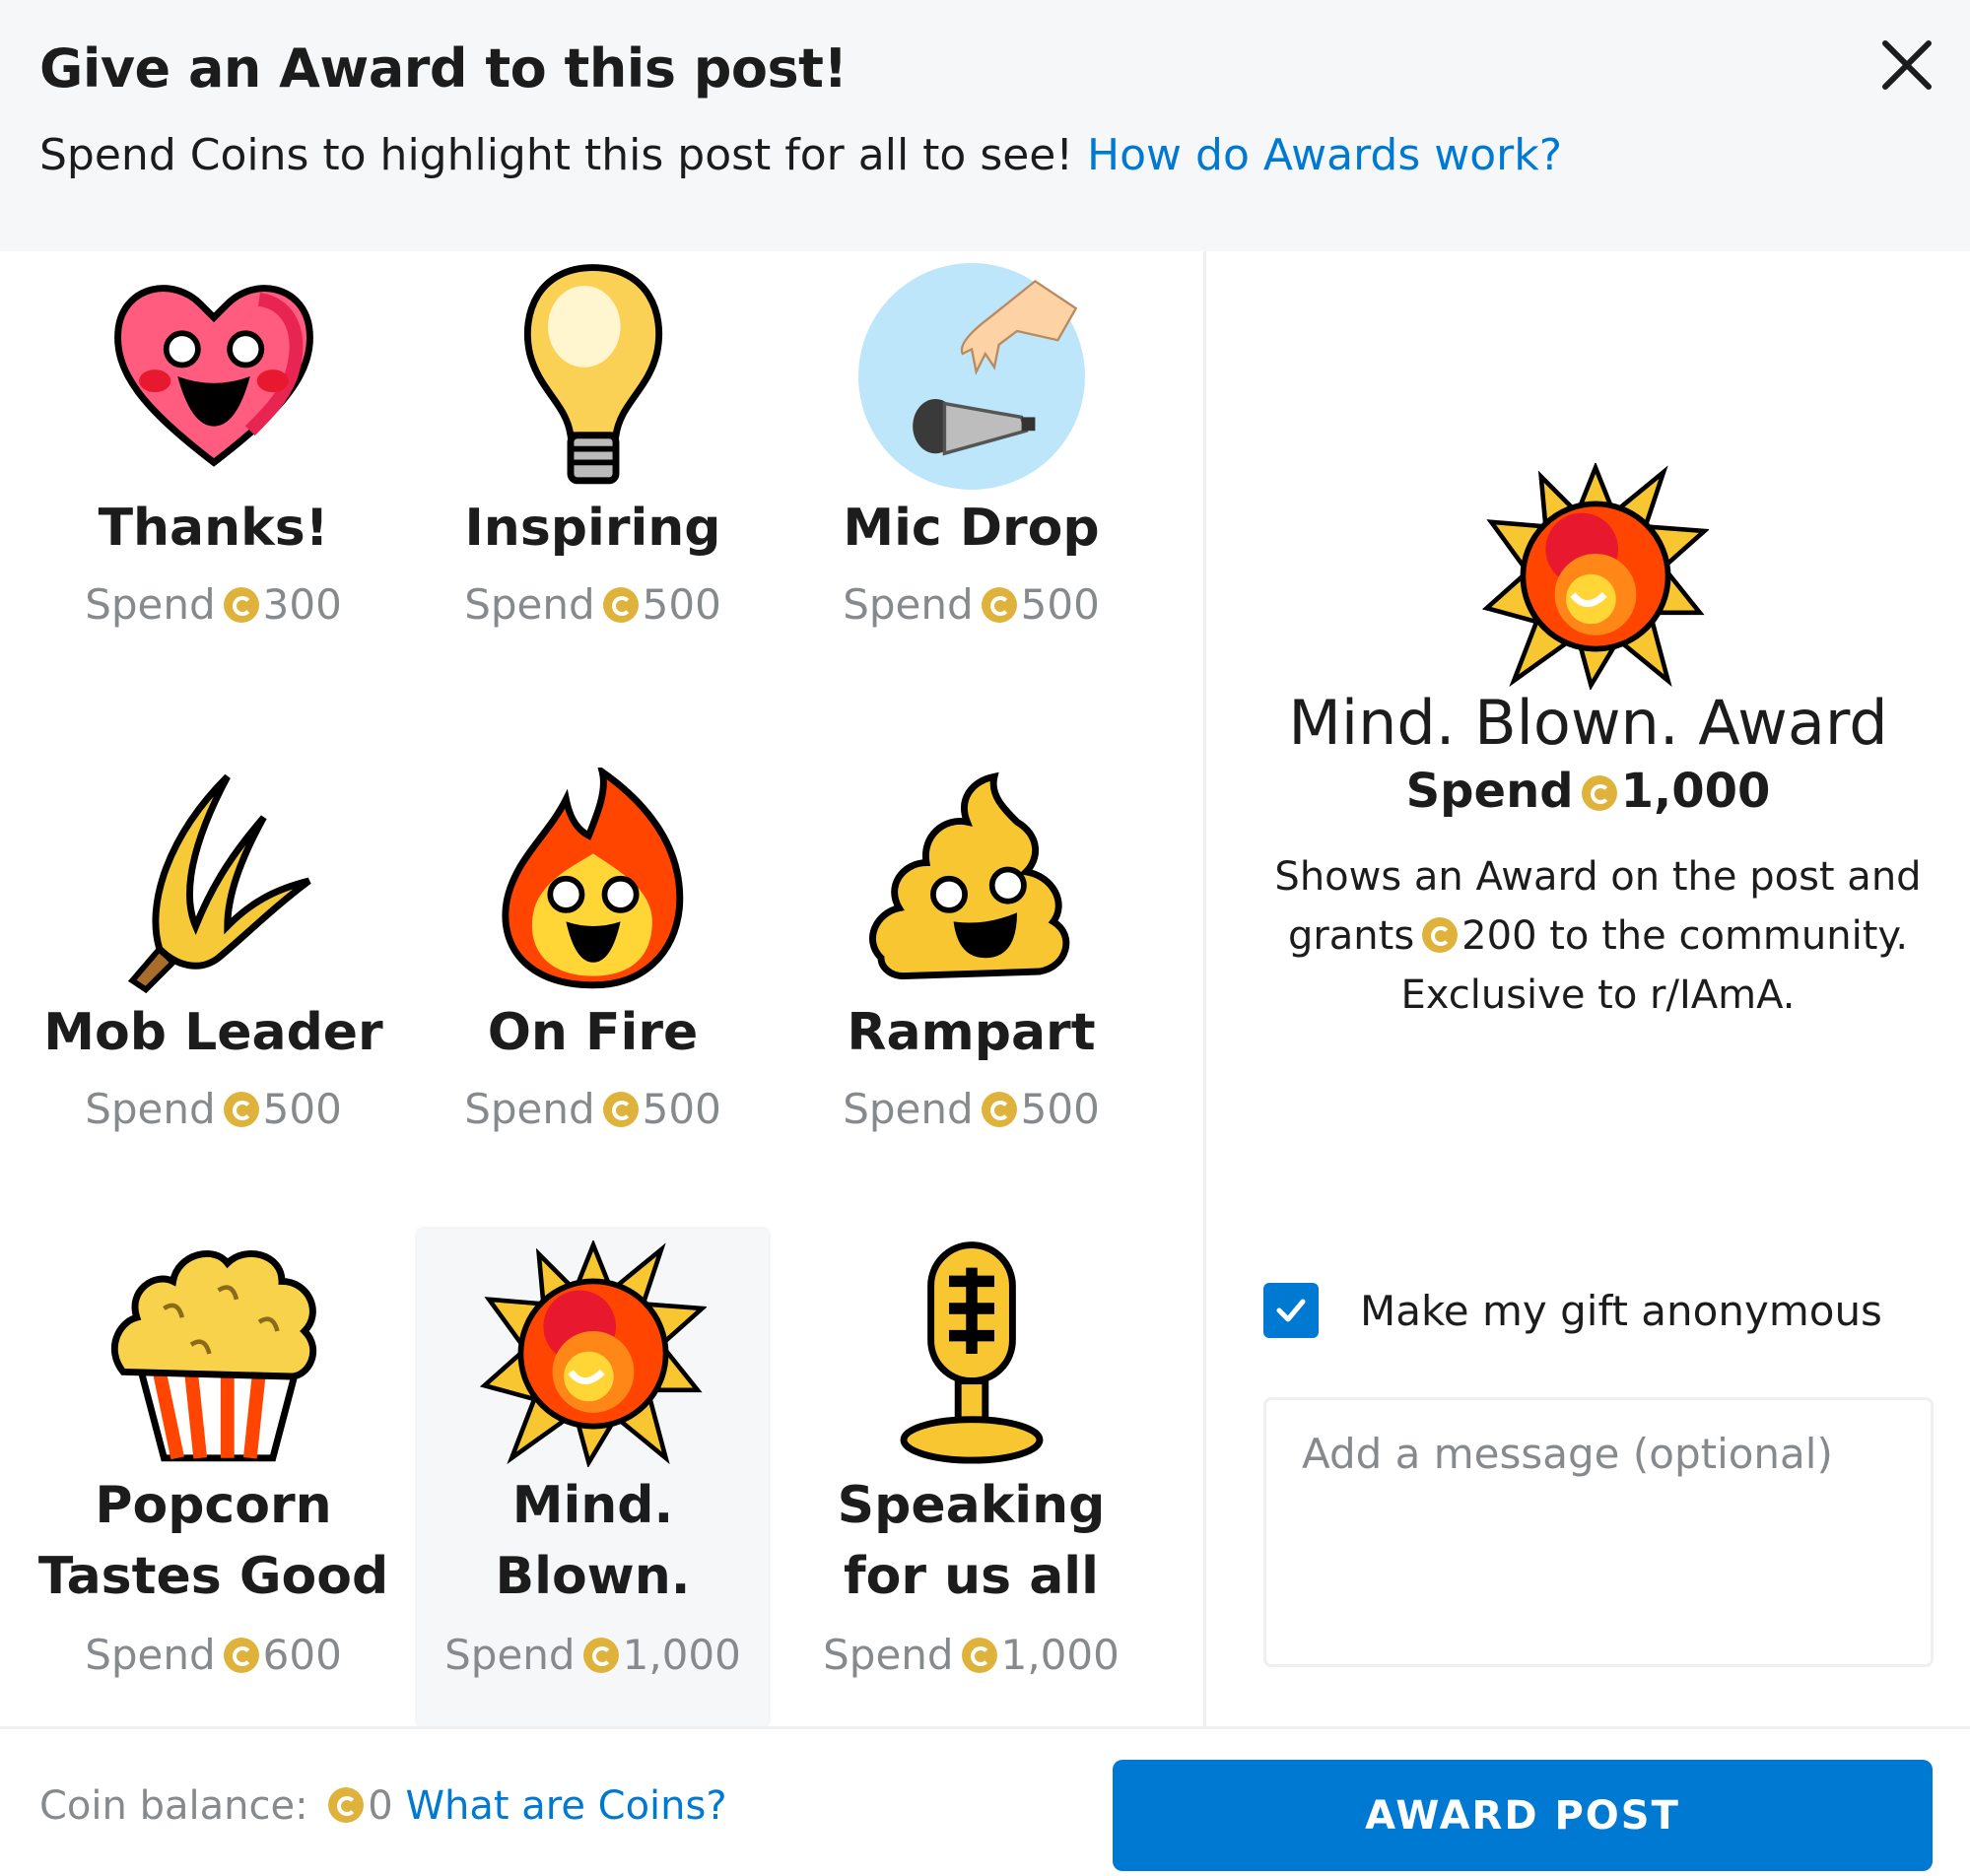 The height and width of the screenshot is (1876, 1970). What do you see at coordinates (1621, 1311) in the screenshot?
I see `anonymous-label: Make my gift anonymous` at bounding box center [1621, 1311].